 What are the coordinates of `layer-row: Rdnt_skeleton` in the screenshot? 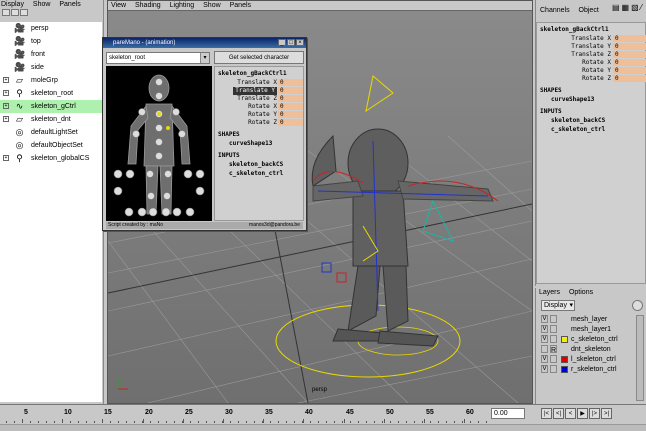 It's located at (587, 350).